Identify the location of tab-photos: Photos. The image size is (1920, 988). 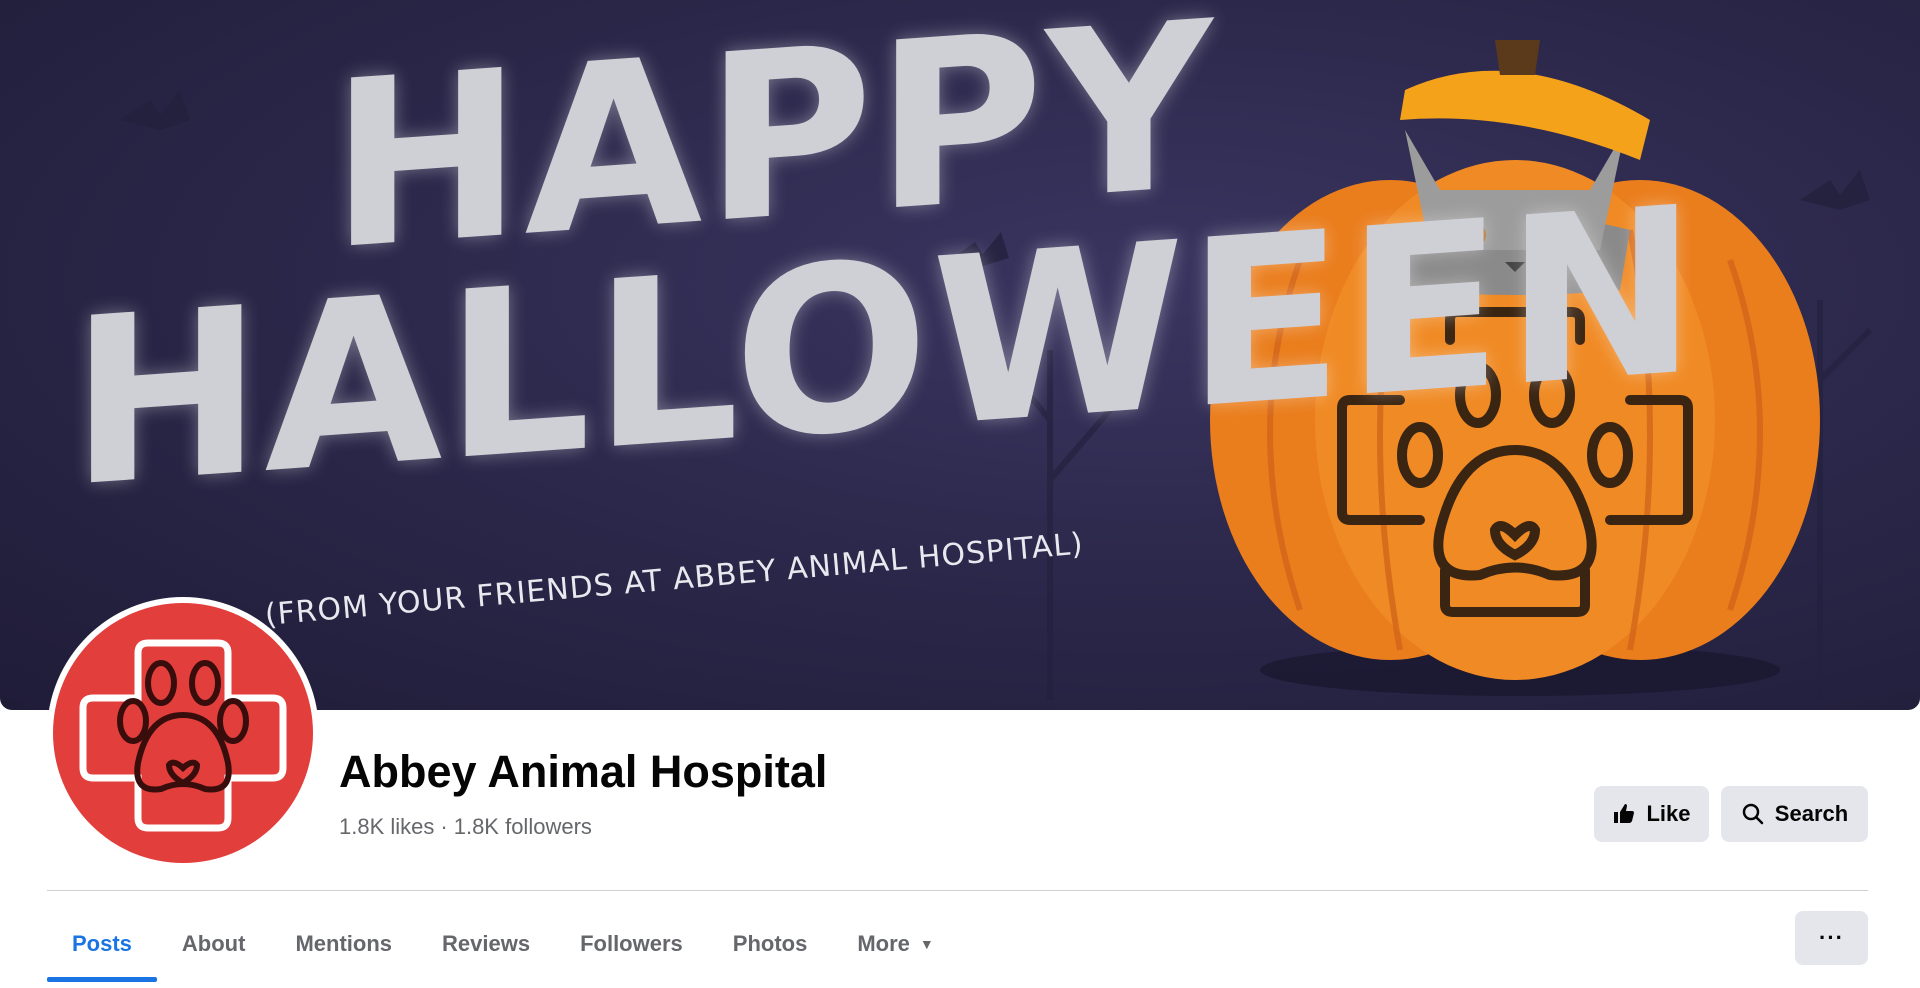
(770, 944).